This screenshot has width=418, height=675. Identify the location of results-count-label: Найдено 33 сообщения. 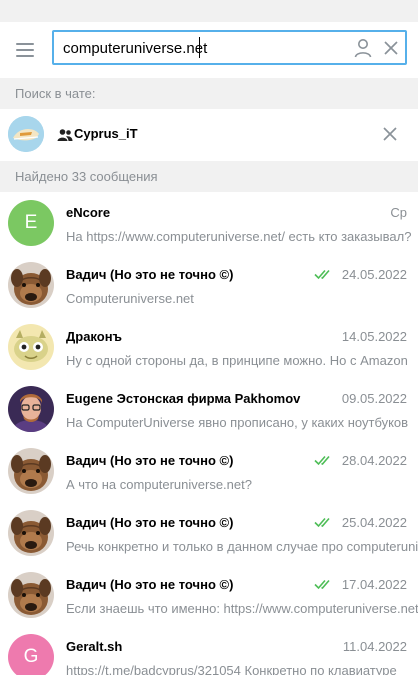
(209, 176).